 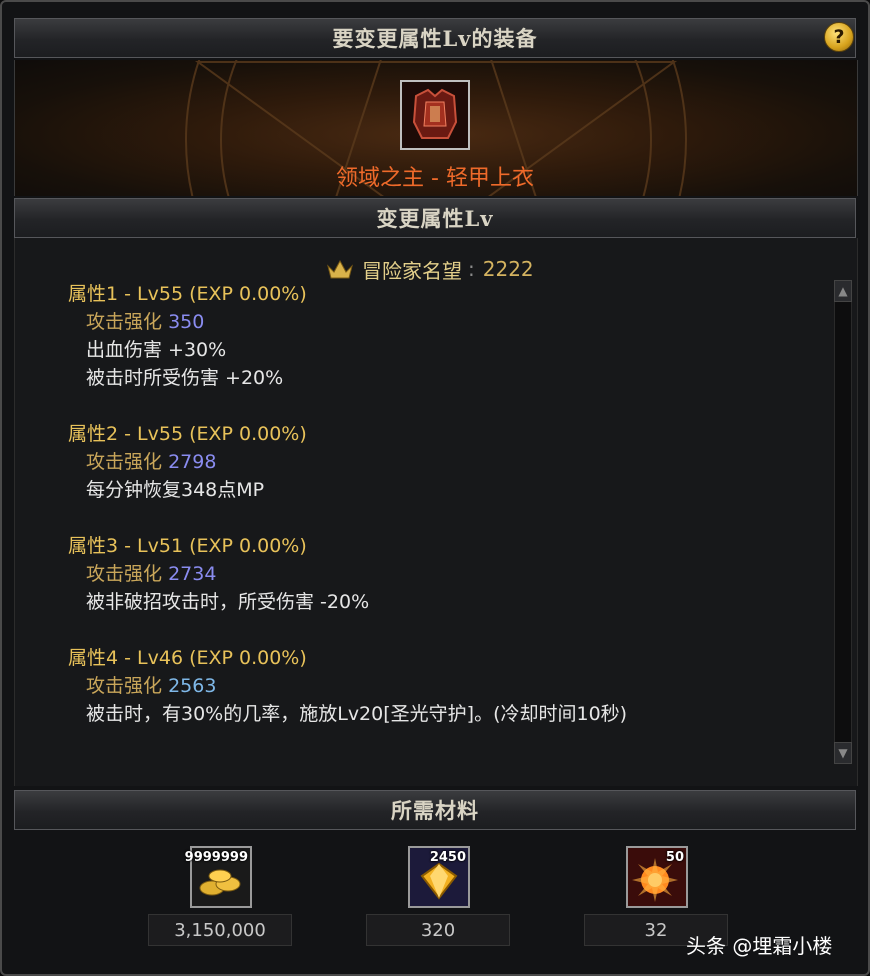 What do you see at coordinates (657, 877) in the screenshot?
I see `burst-orb-icon: 50` at bounding box center [657, 877].